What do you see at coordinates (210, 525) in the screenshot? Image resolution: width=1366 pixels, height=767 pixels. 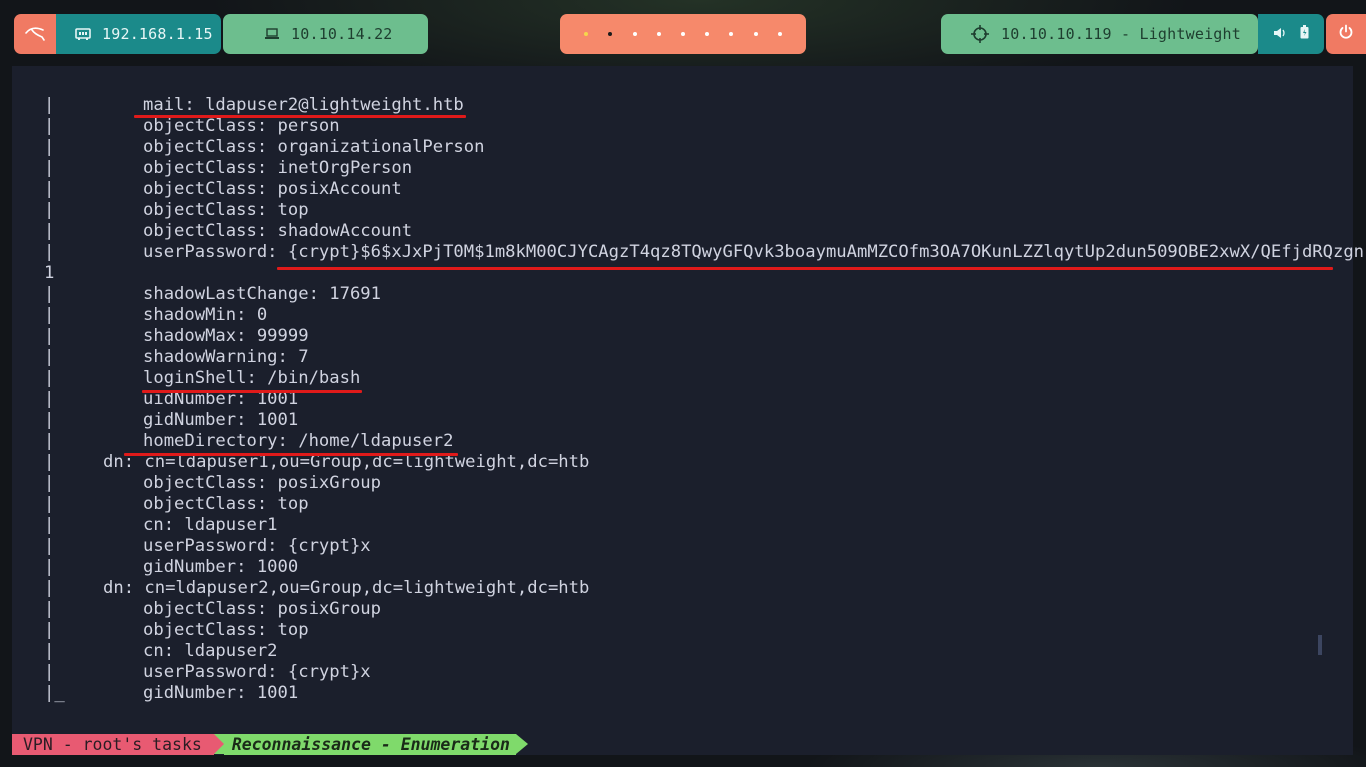 I see `terminal-line-text: cn: ldapuser1` at bounding box center [210, 525].